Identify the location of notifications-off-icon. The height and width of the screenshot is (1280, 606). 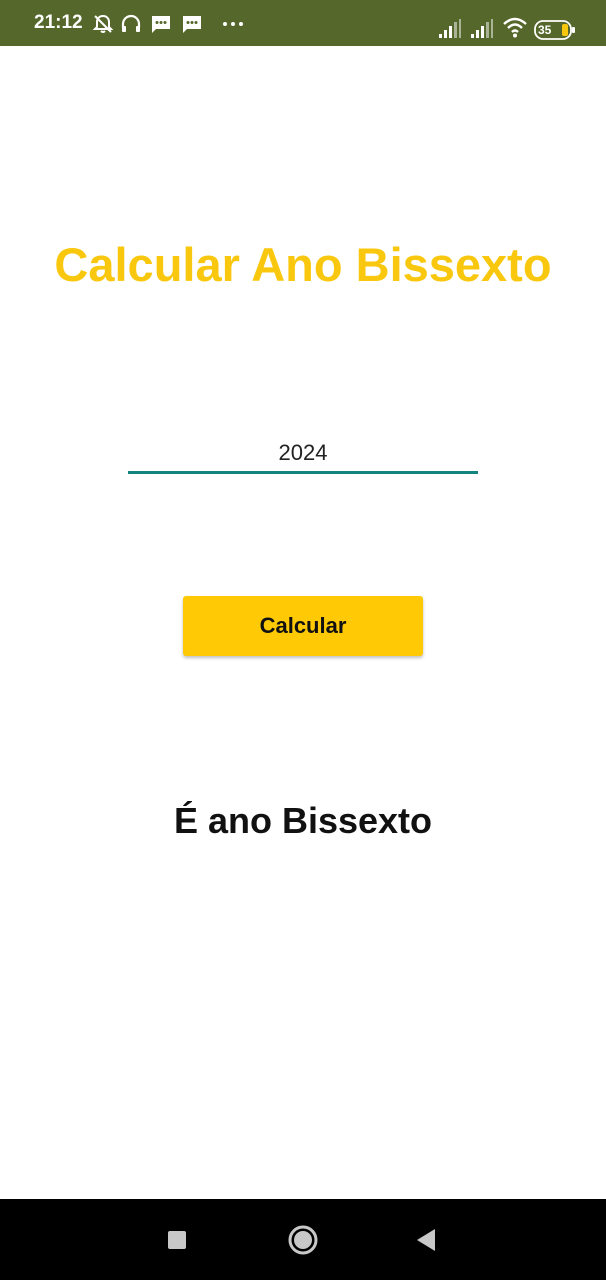
(103, 23).